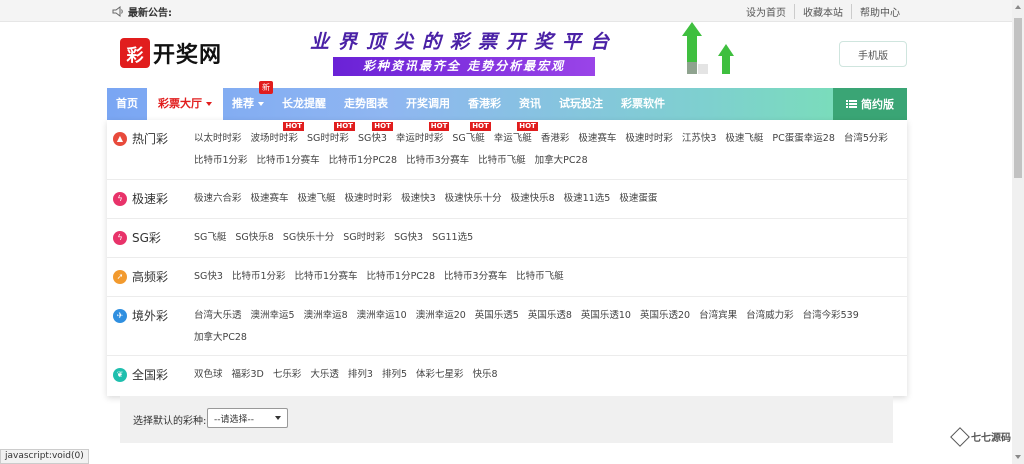 The height and width of the screenshot is (464, 1024). Describe the element at coordinates (210, 237) in the screenshot. I see `game-link: SG飞艇` at that location.